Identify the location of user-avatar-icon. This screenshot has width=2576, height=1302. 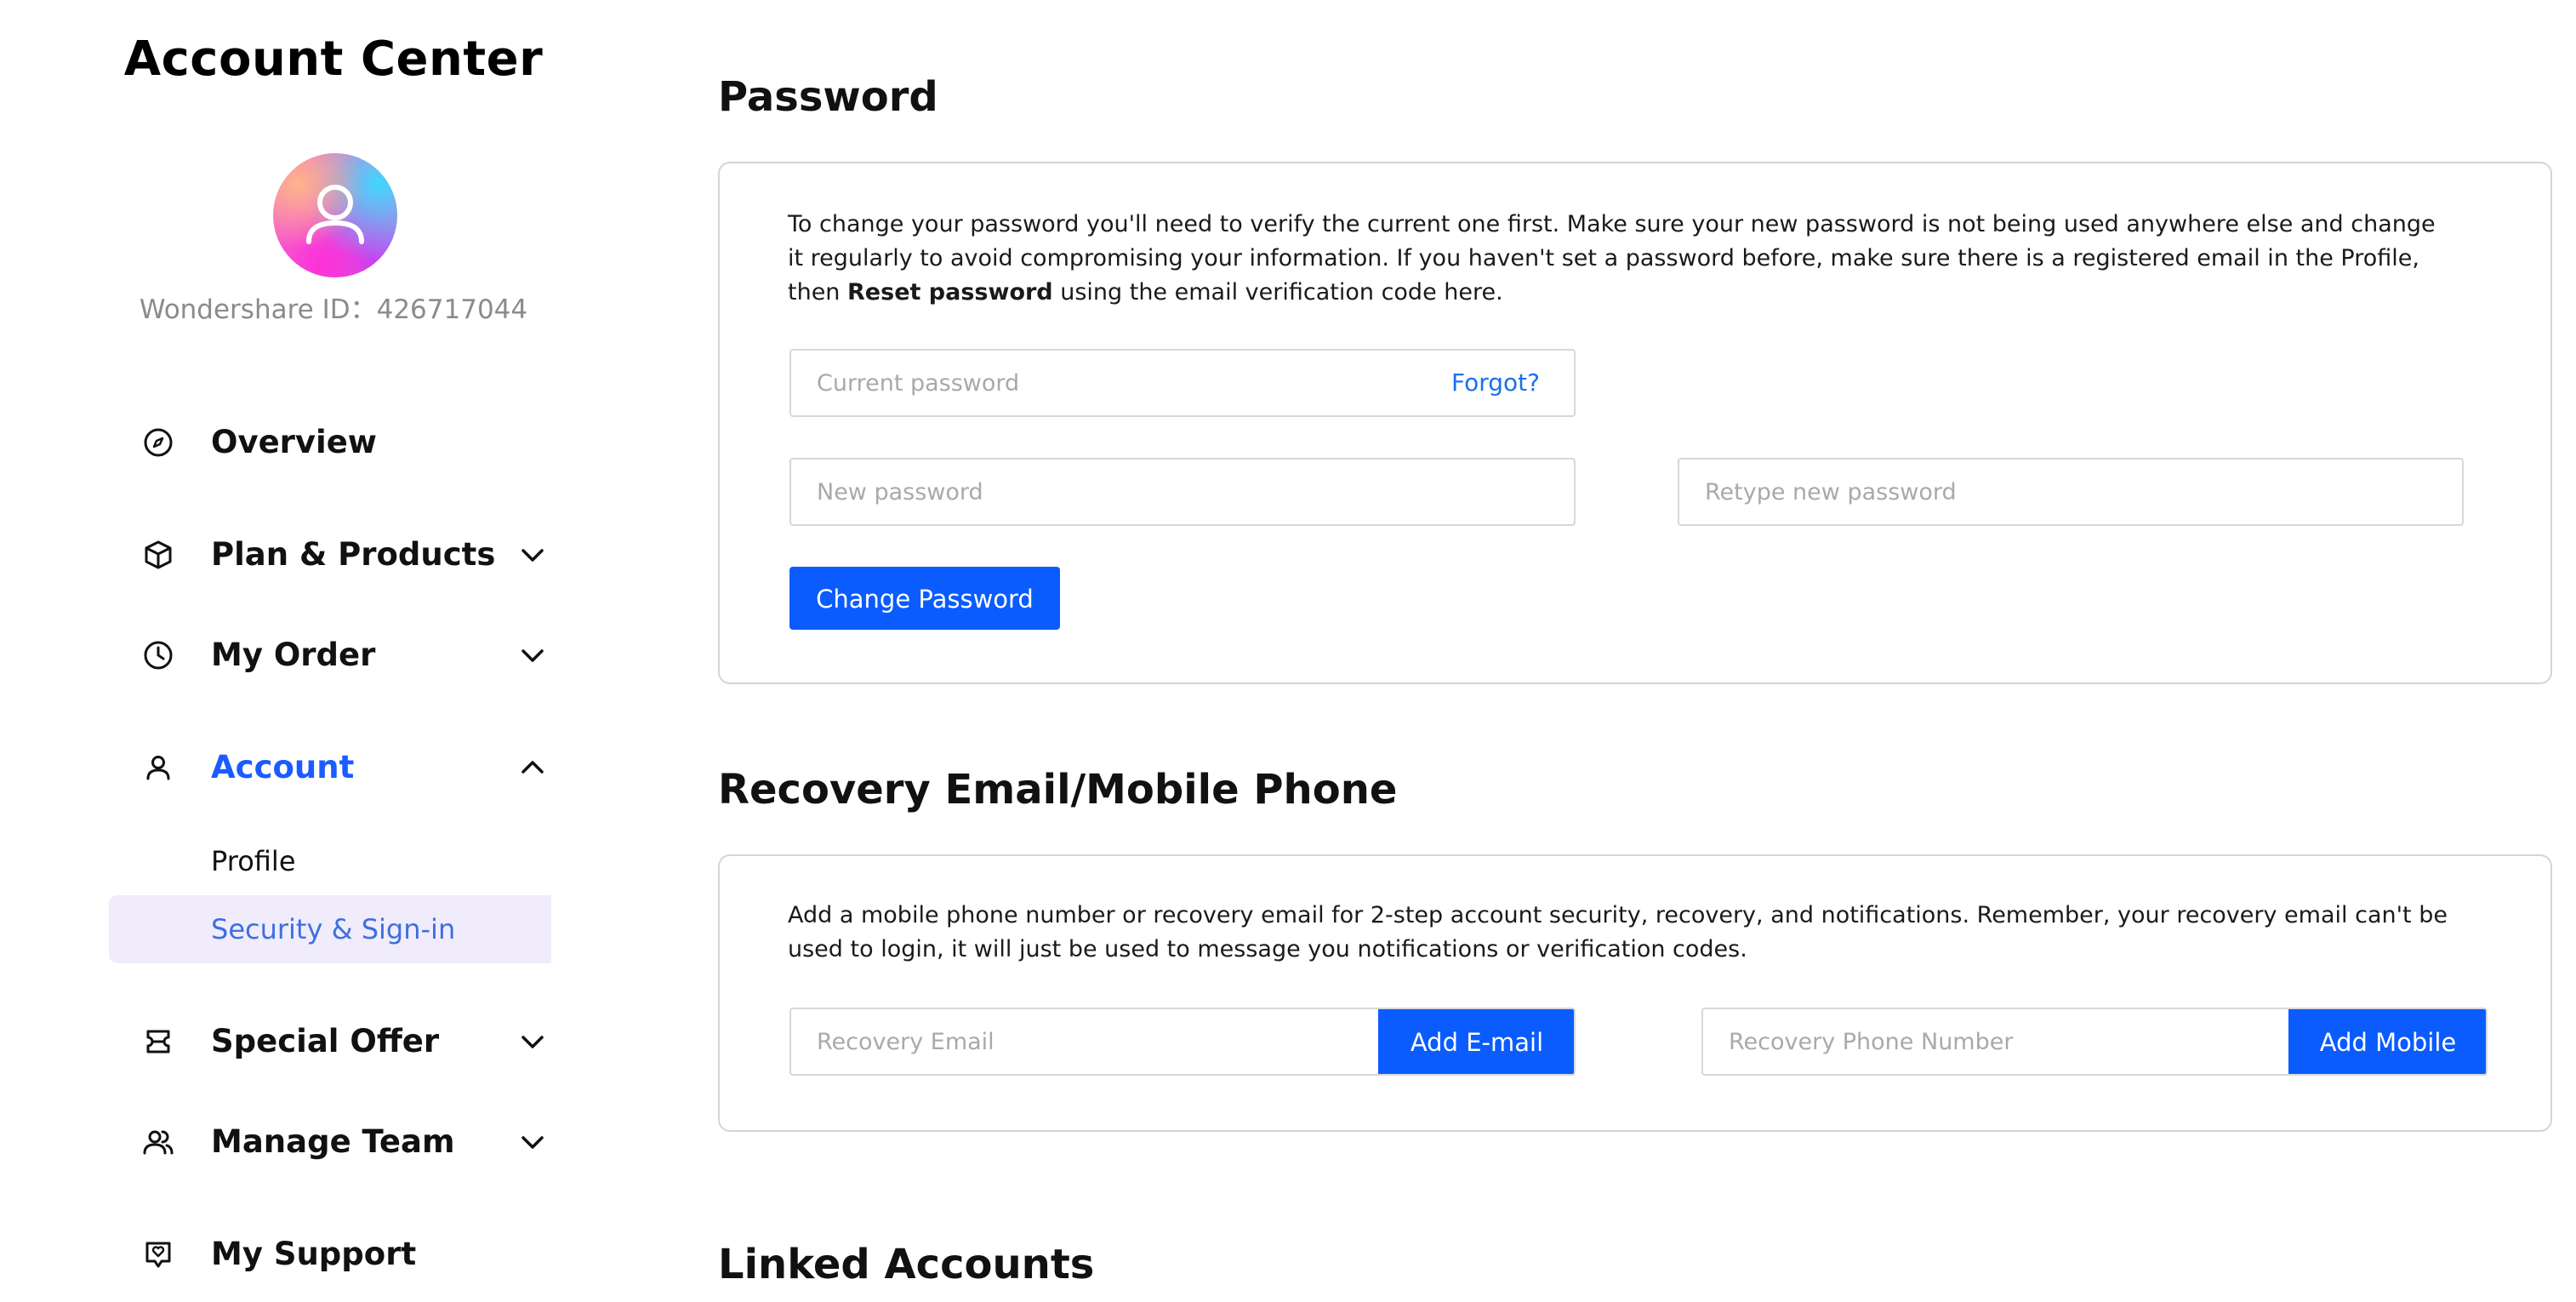
(335, 214).